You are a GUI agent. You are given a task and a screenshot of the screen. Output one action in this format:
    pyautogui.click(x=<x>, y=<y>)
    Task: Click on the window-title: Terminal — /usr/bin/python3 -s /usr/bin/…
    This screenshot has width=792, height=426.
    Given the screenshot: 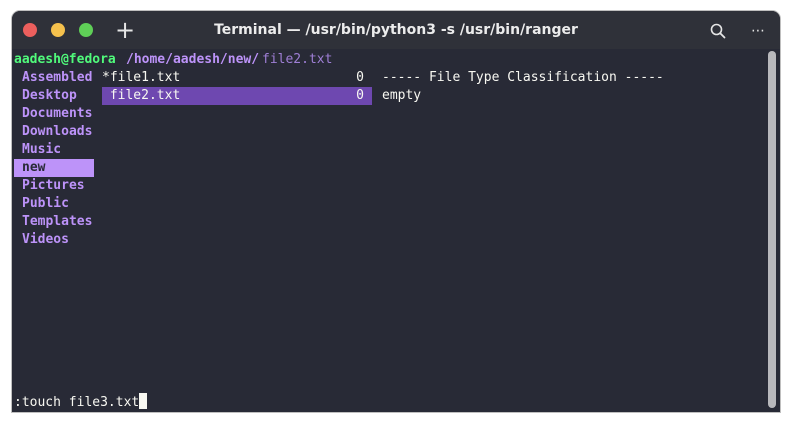 What is the action you would take?
    pyautogui.click(x=396, y=30)
    